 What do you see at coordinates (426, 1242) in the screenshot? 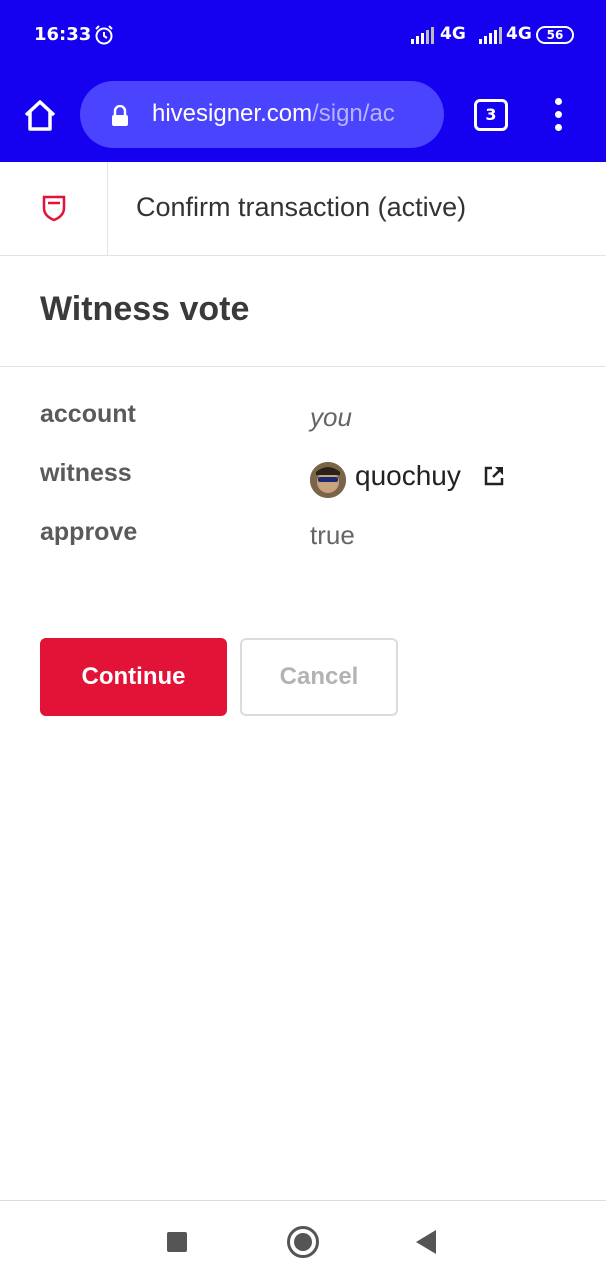
I see `back-icon` at bounding box center [426, 1242].